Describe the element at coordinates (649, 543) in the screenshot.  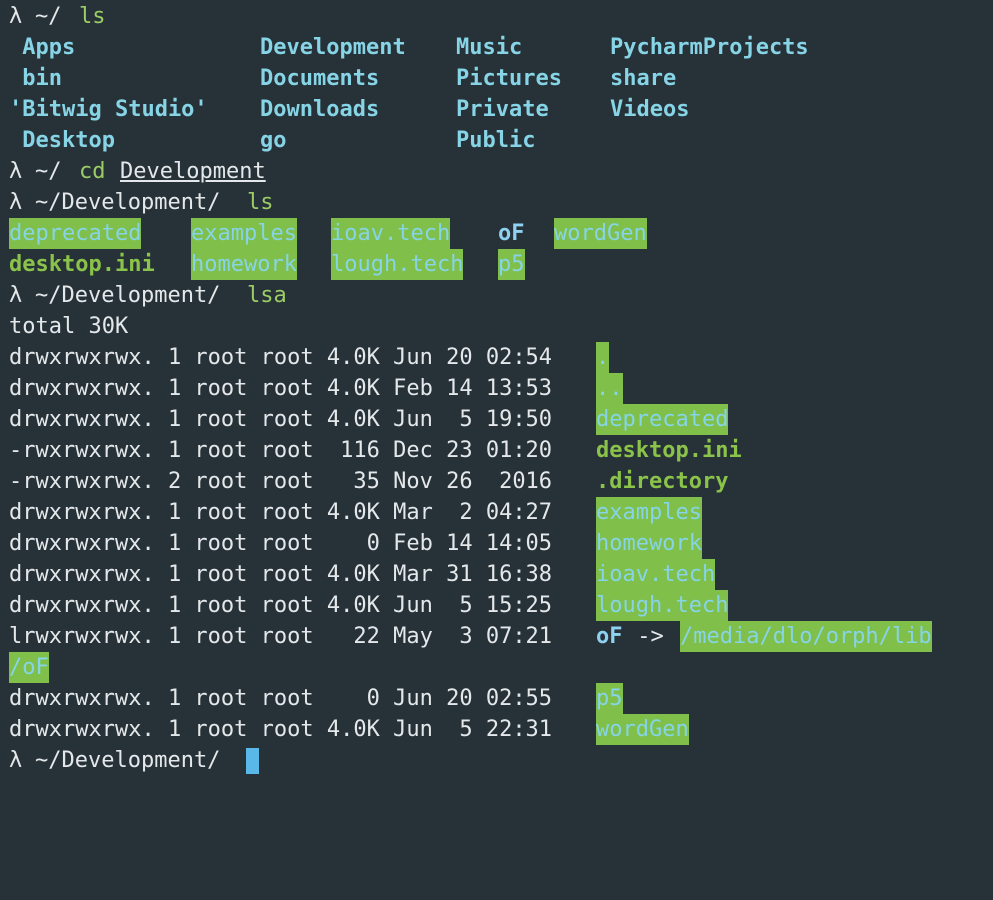
I see `file-name: homework` at that location.